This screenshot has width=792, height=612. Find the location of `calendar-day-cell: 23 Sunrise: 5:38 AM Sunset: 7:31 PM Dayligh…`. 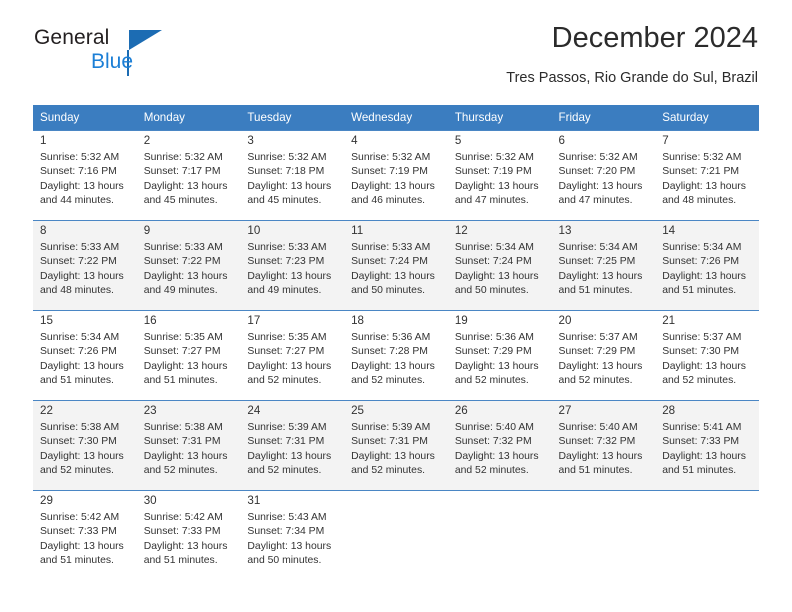

calendar-day-cell: 23 Sunrise: 5:38 AM Sunset: 7:31 PM Dayligh… is located at coordinates (188, 445).